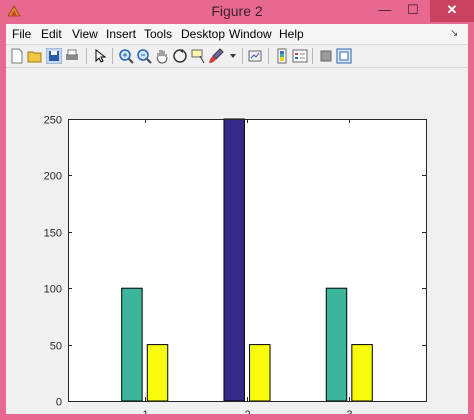 This screenshot has height=420, width=474. Describe the element at coordinates (344, 56) in the screenshot. I see `show-plot-tools-icon` at that location.